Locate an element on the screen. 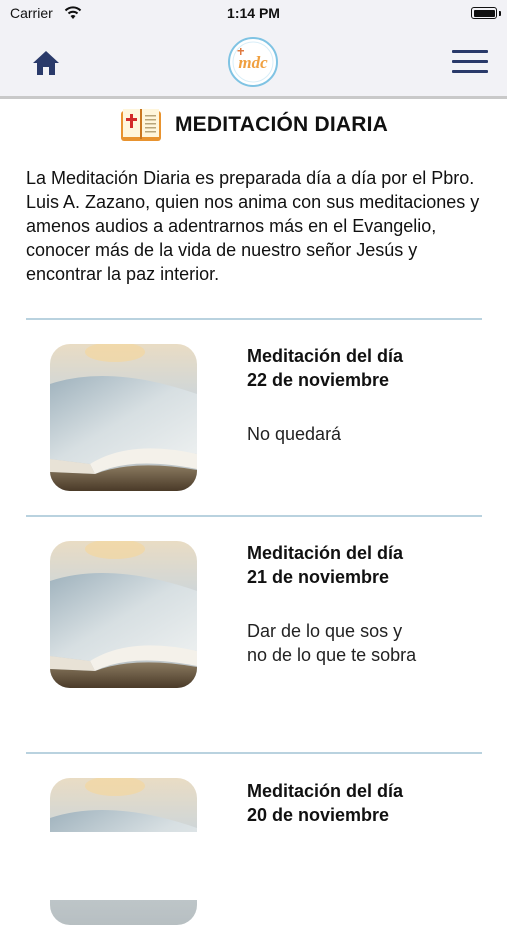 This screenshot has height=925, width=507. clock: 1:14 PM is located at coordinates (253, 13).